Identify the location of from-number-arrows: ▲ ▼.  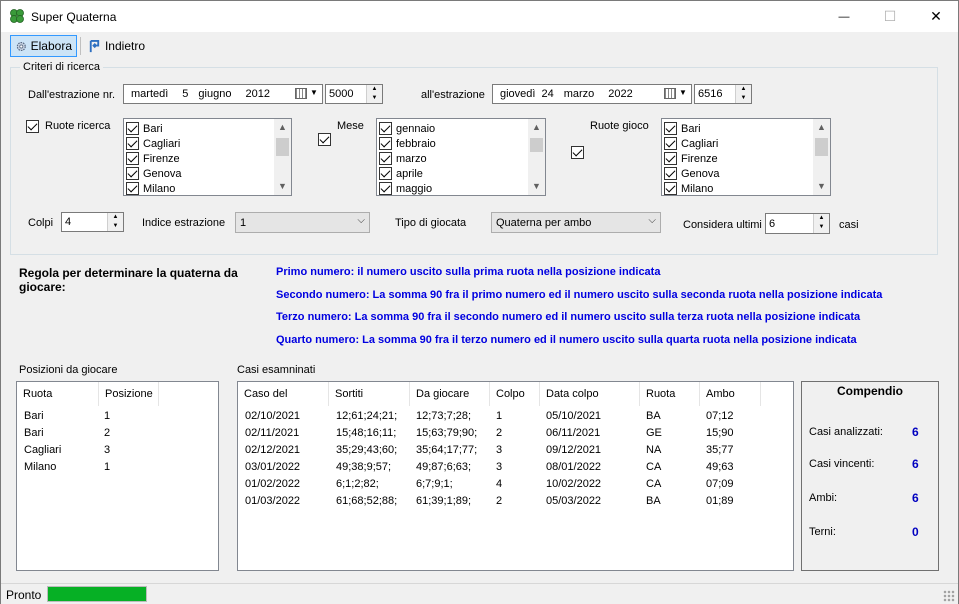
(374, 94).